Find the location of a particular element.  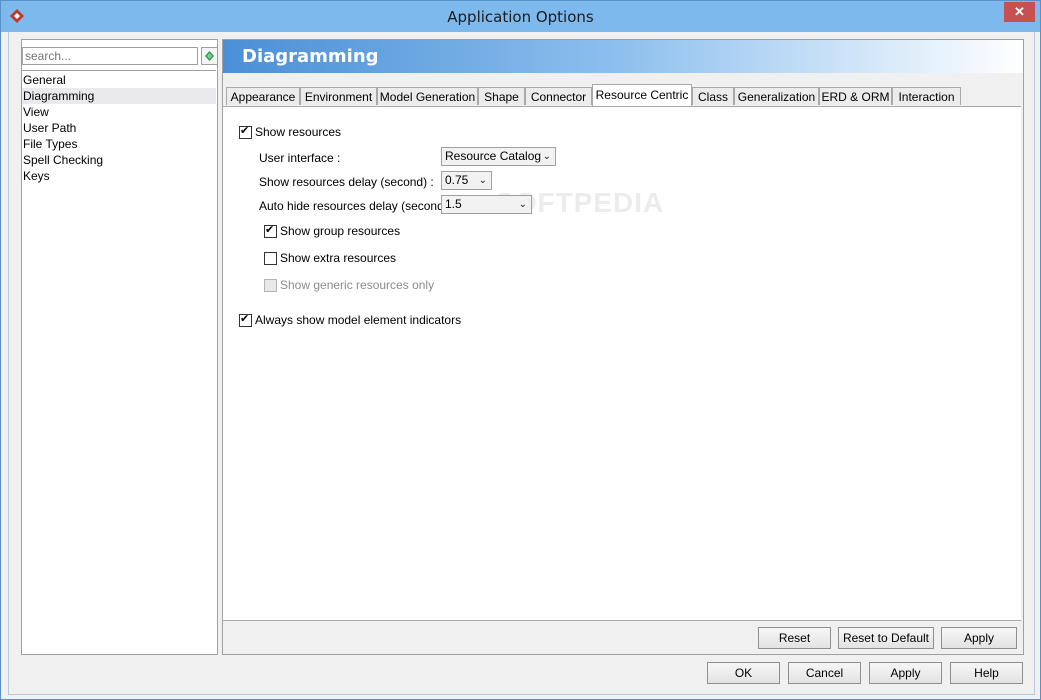

tree-item-file-types: File Types is located at coordinates (119, 144).